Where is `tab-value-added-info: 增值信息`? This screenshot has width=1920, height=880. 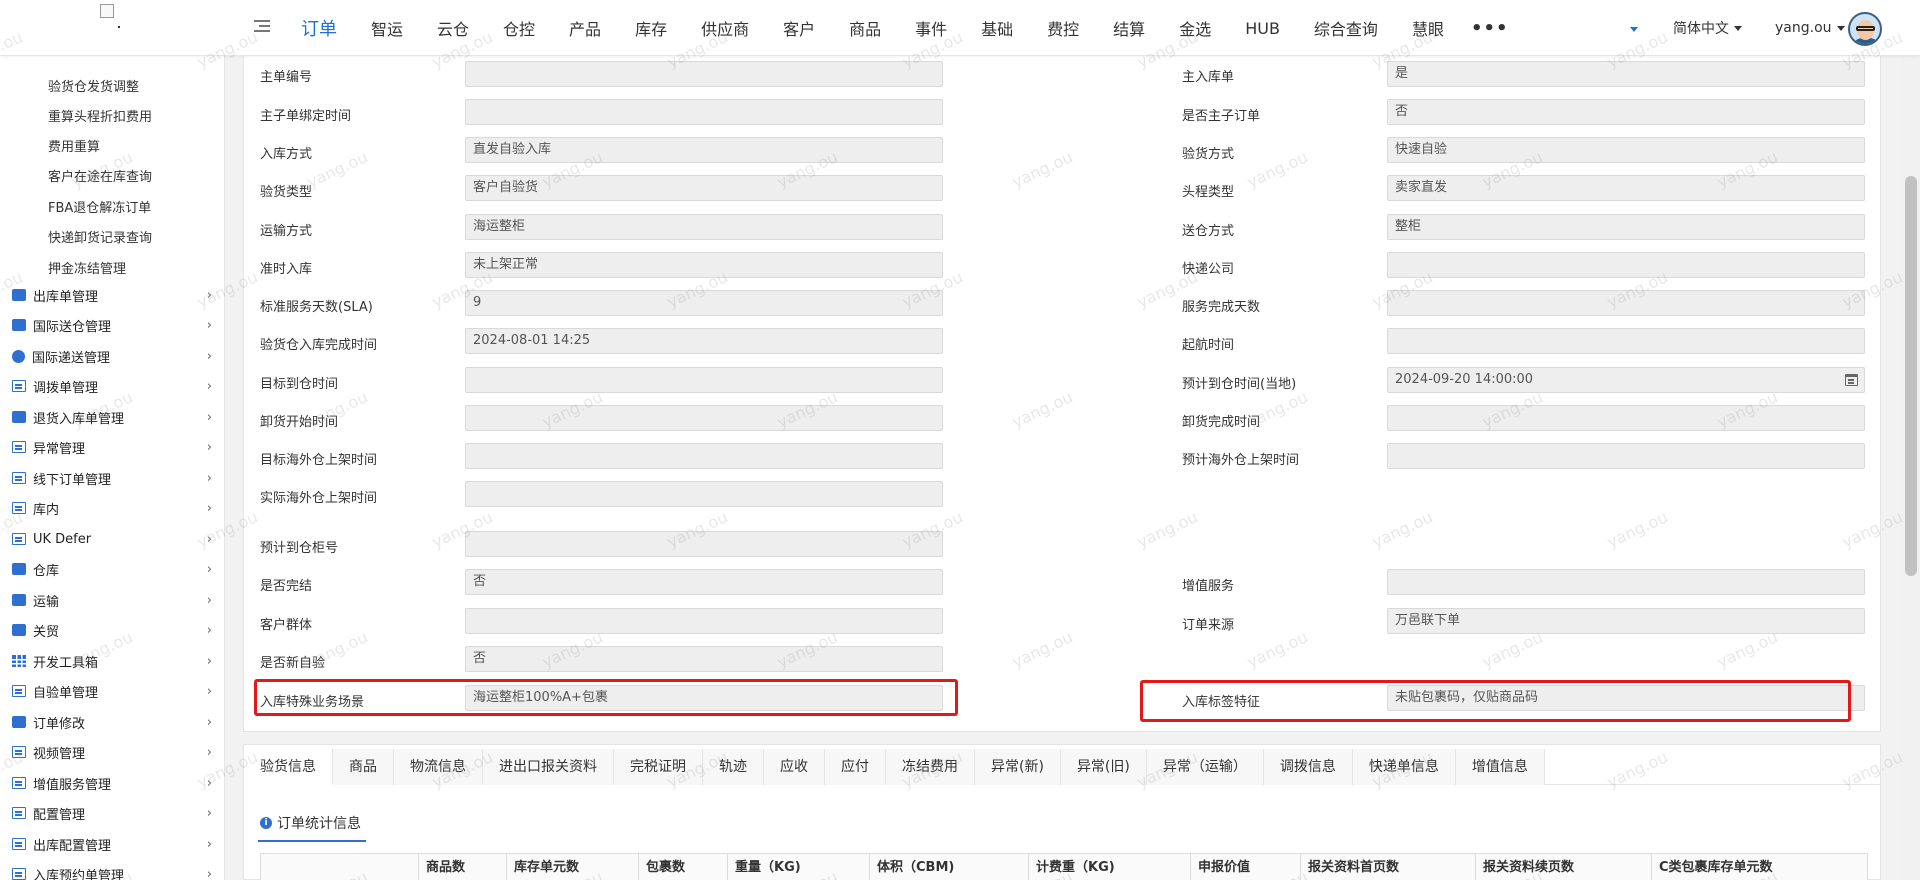 tab-value-added-info: 增值信息 is located at coordinates (1500, 767).